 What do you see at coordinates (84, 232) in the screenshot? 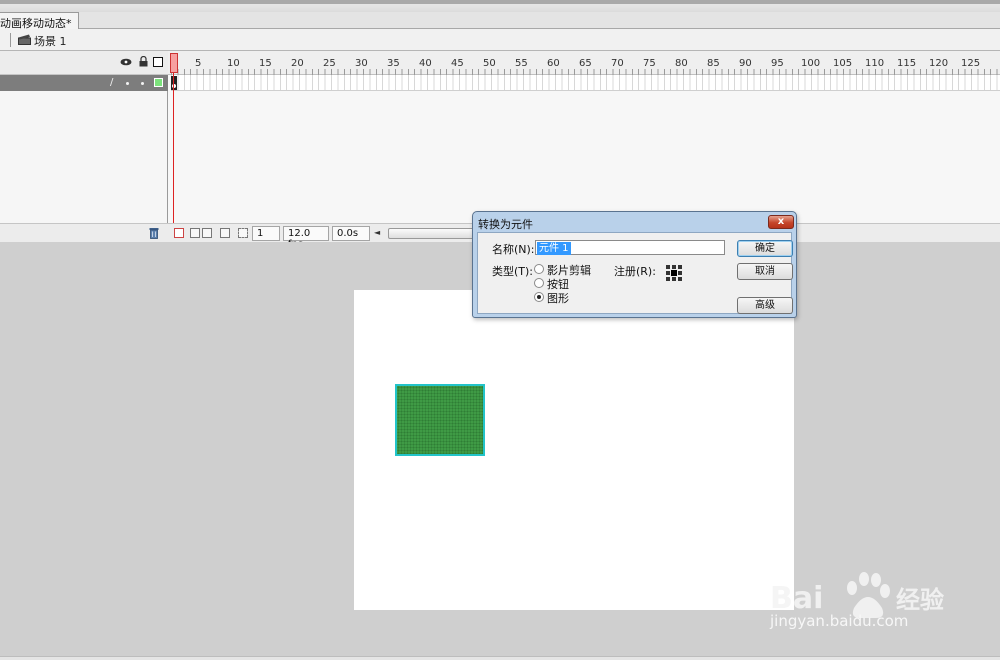
I see `layer-footer` at bounding box center [84, 232].